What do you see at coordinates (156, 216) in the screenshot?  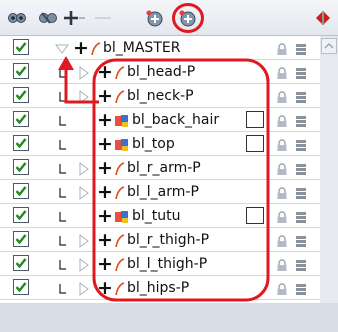 I see `layer-name: bl_tutu` at bounding box center [156, 216].